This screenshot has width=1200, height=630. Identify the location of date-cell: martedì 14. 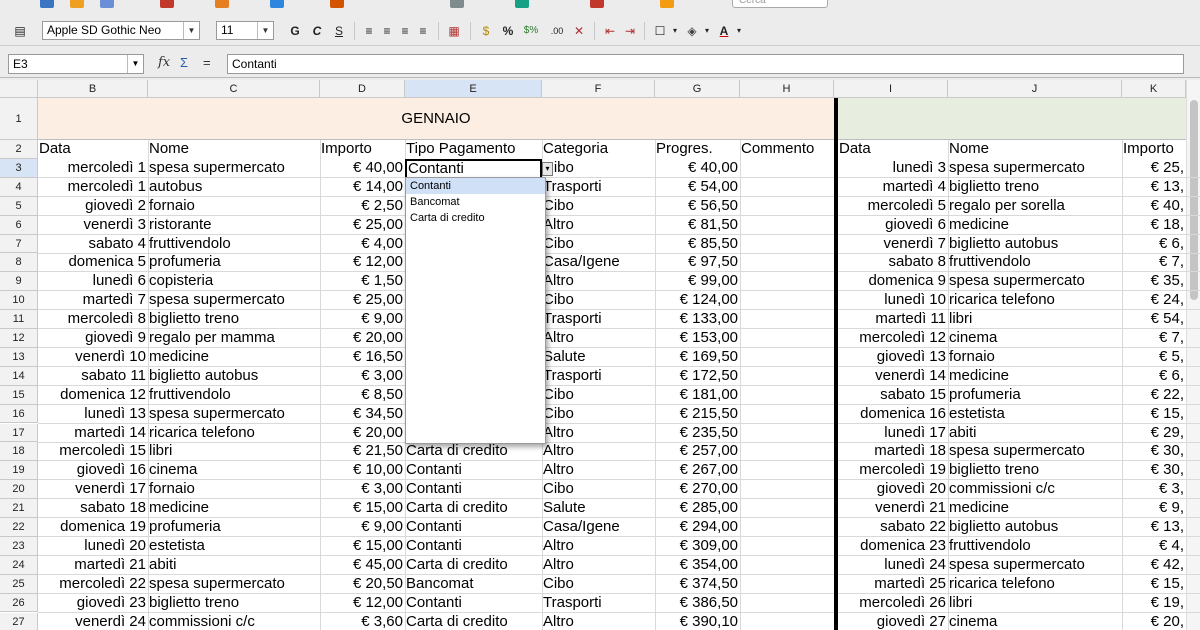
(93, 433).